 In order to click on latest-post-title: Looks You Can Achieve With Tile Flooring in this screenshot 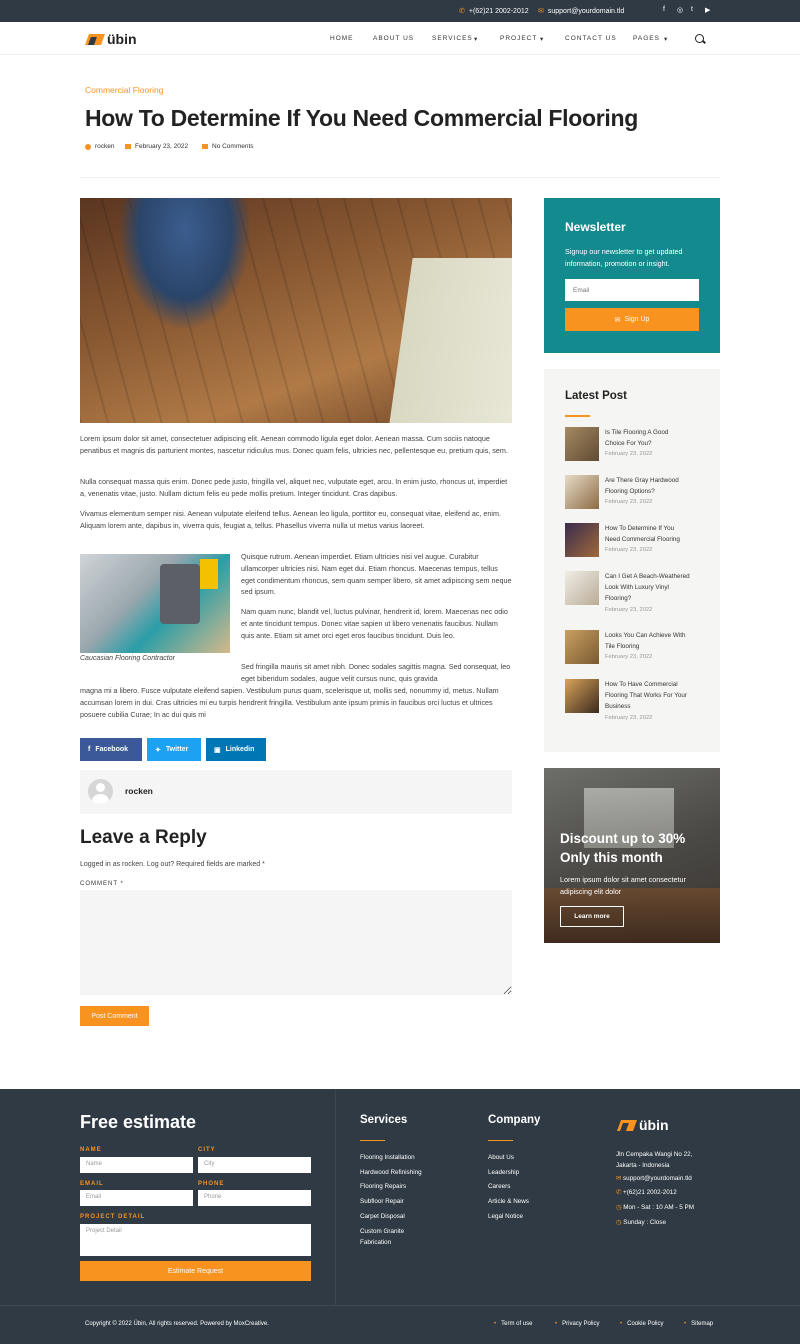, I will do `click(645, 641)`.